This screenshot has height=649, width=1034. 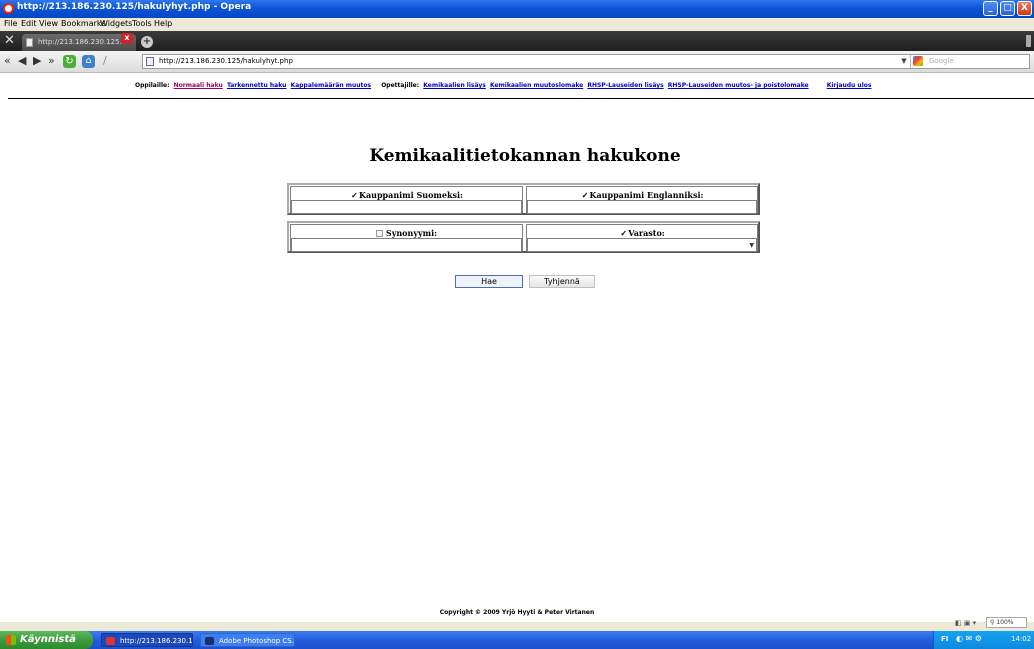 I want to click on search-button: Hae, so click(x=489, y=281).